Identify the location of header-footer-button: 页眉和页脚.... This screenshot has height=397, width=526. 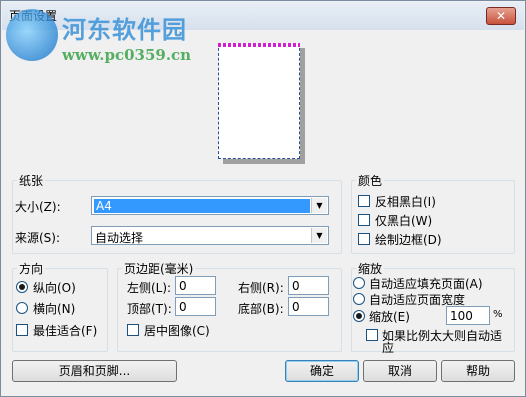
(94, 371).